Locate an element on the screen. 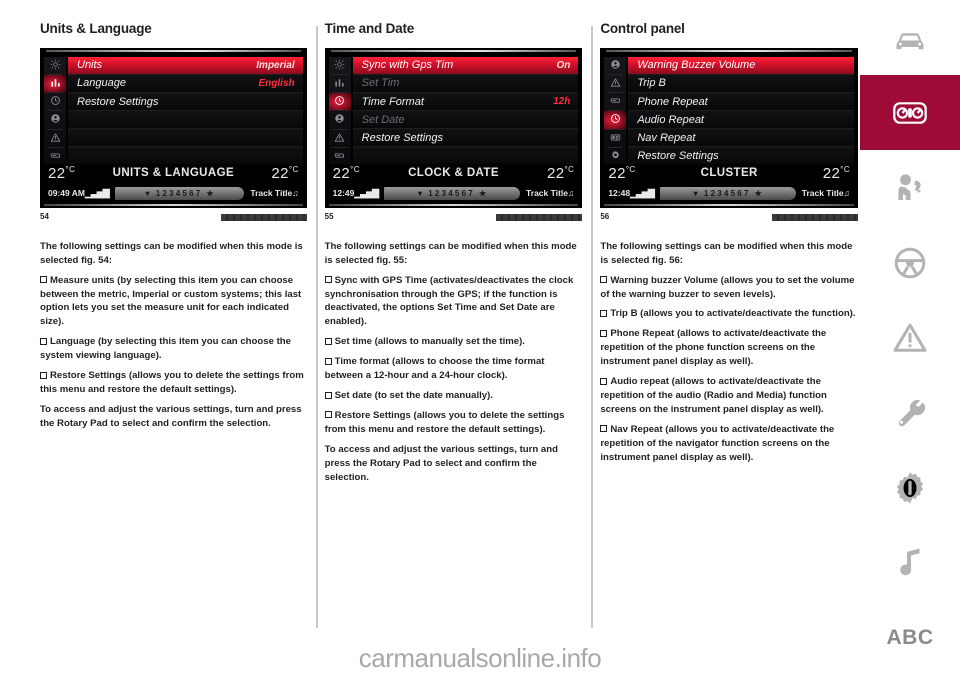 The height and width of the screenshot is (678, 960). rail-item-instrument-cluster is located at coordinates (910, 112).